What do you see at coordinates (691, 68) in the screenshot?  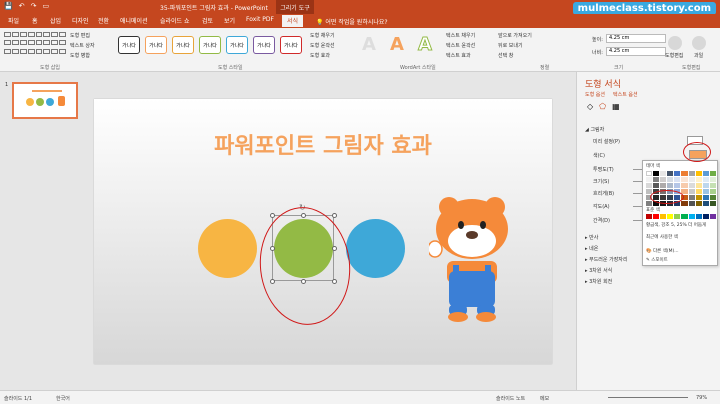 I see `shape-edit-group-label: 도형편집` at bounding box center [691, 68].